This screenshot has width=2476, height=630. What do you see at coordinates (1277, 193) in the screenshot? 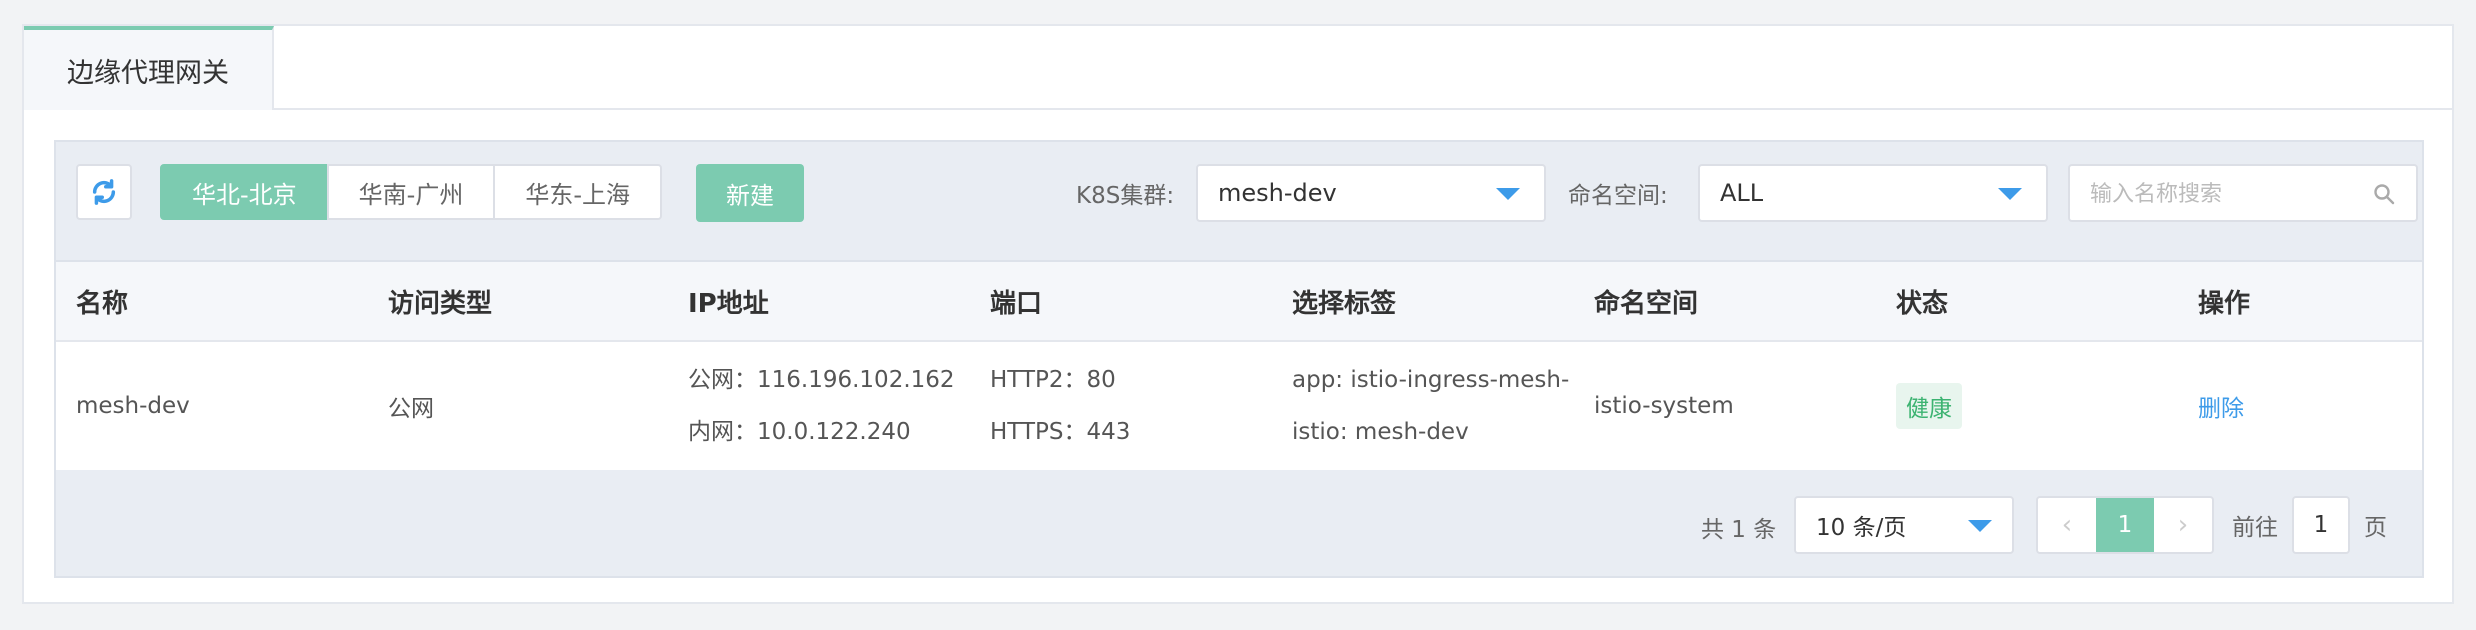
I see `cluster-select-value: mesh-dev` at bounding box center [1277, 193].